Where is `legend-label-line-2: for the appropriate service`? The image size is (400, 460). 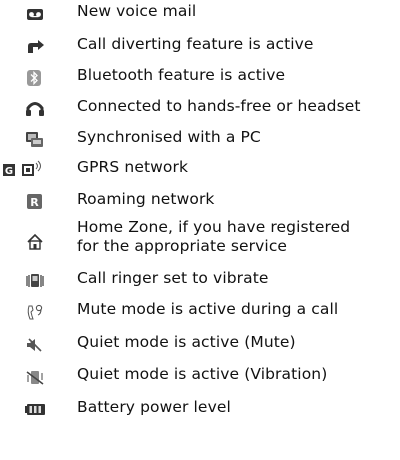
legend-label-line-2: for the appropriate service is located at coordinates (182, 246).